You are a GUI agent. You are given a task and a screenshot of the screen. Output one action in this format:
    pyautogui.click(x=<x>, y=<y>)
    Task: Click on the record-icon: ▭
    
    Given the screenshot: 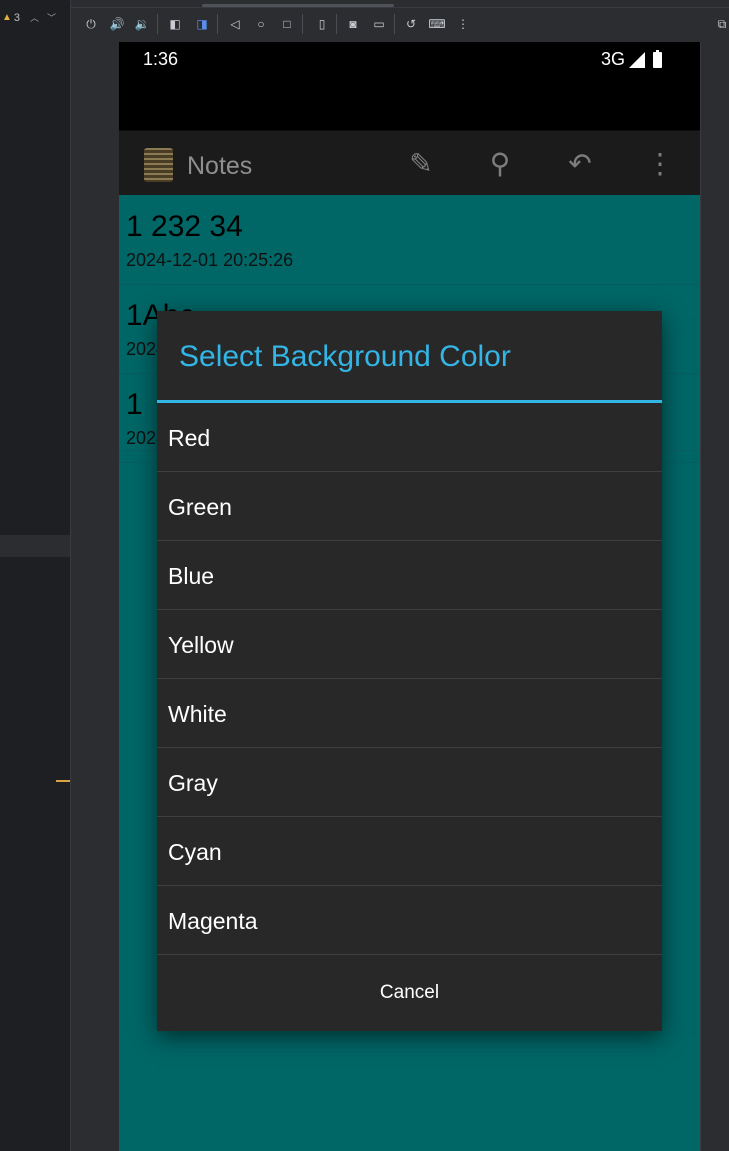 What is the action you would take?
    pyautogui.click(x=379, y=24)
    